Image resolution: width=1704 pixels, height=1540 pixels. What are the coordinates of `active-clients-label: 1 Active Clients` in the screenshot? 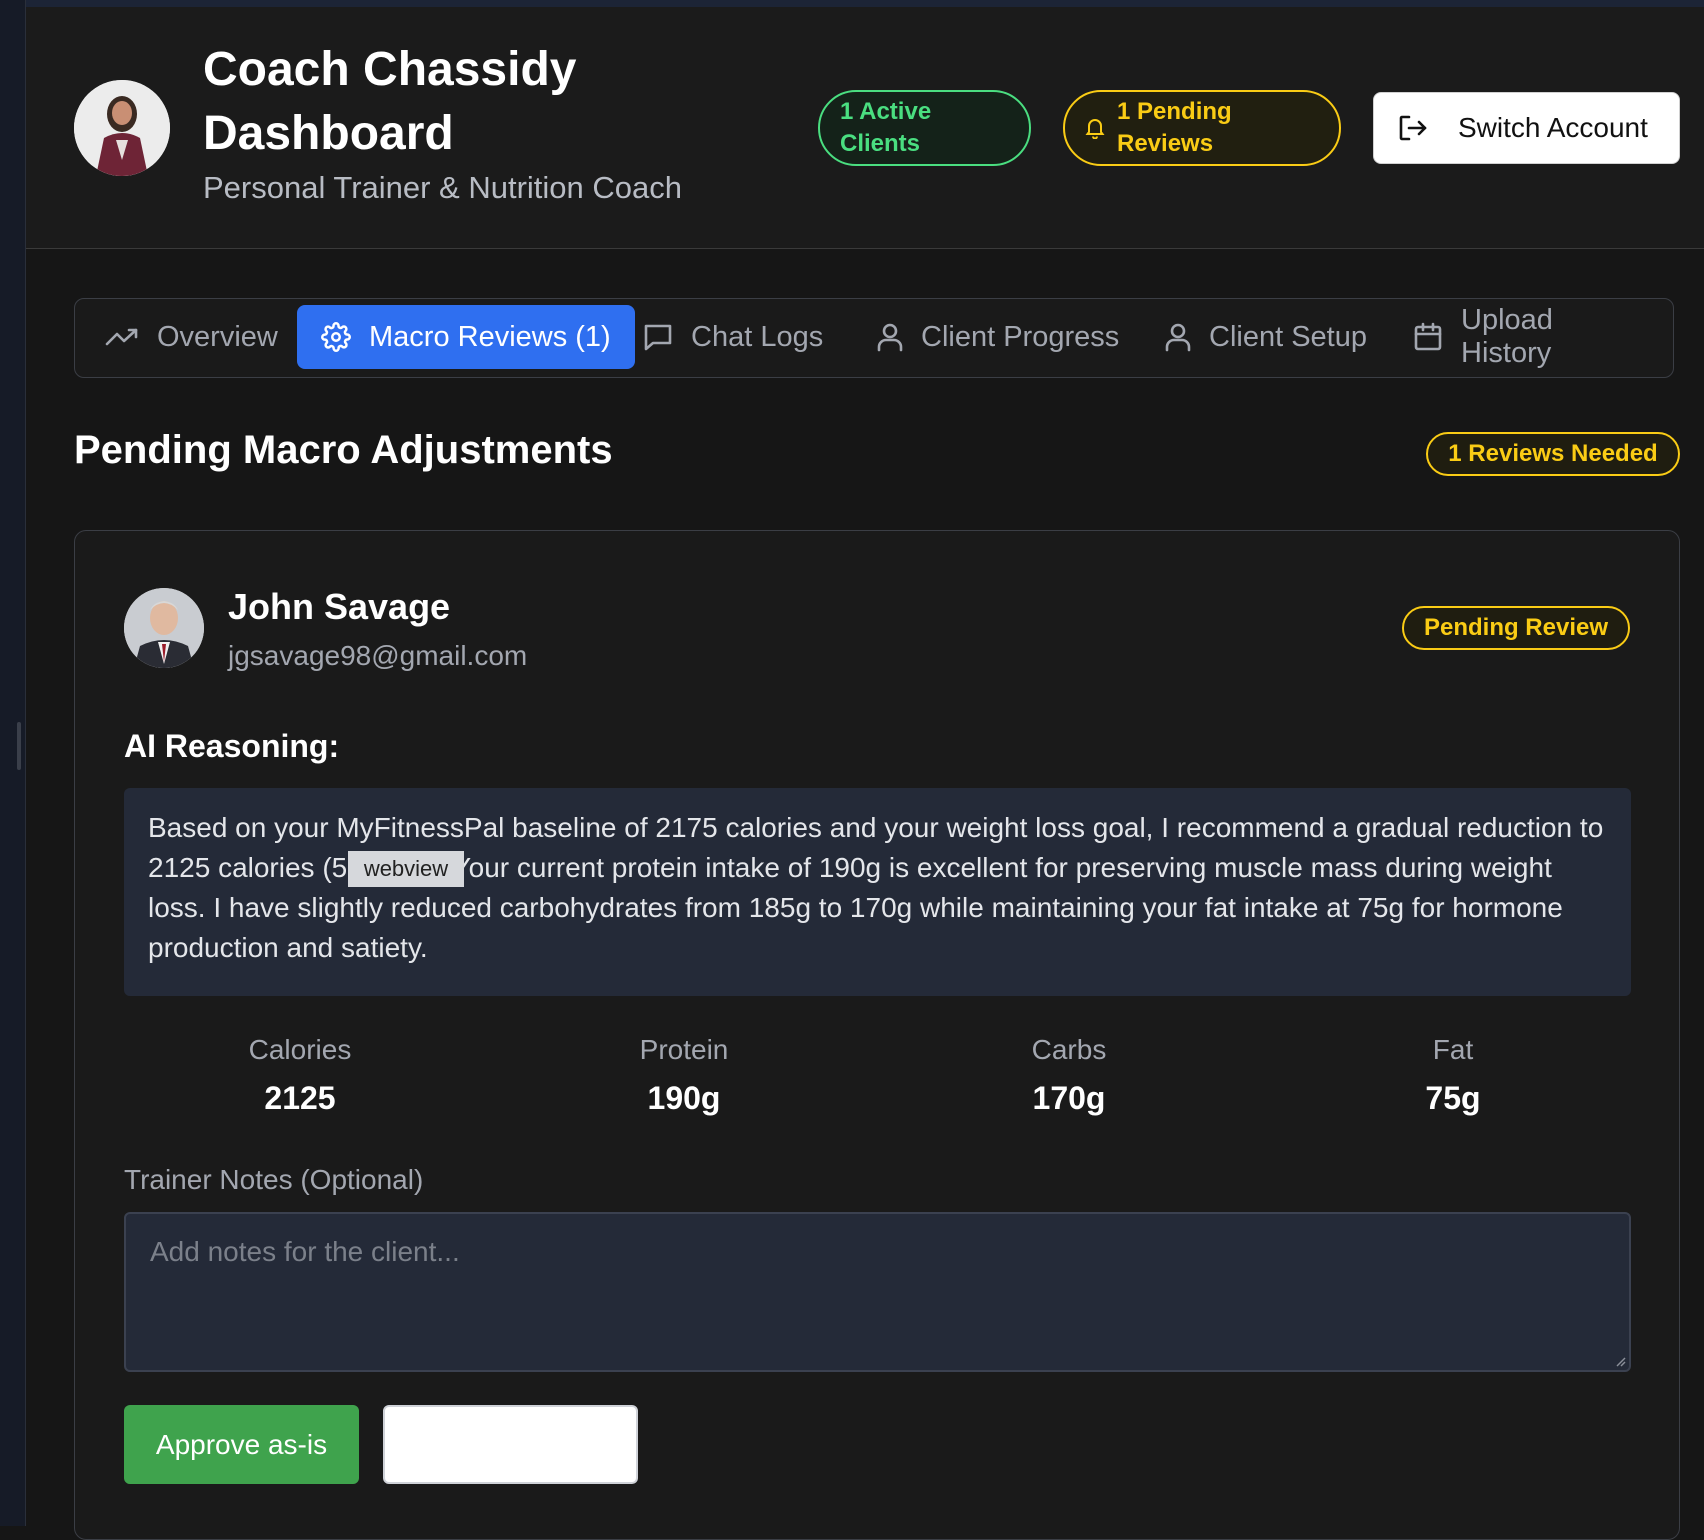 It's located at (886, 127).